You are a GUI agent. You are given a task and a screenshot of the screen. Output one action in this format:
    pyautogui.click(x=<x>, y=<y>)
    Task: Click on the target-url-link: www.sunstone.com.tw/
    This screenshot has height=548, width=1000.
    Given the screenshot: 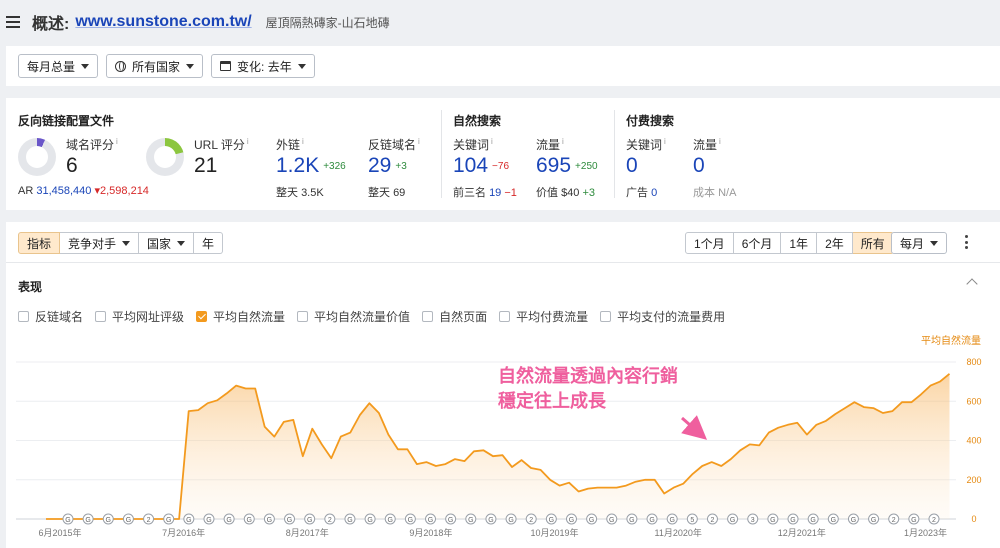 What is the action you would take?
    pyautogui.click(x=163, y=22)
    